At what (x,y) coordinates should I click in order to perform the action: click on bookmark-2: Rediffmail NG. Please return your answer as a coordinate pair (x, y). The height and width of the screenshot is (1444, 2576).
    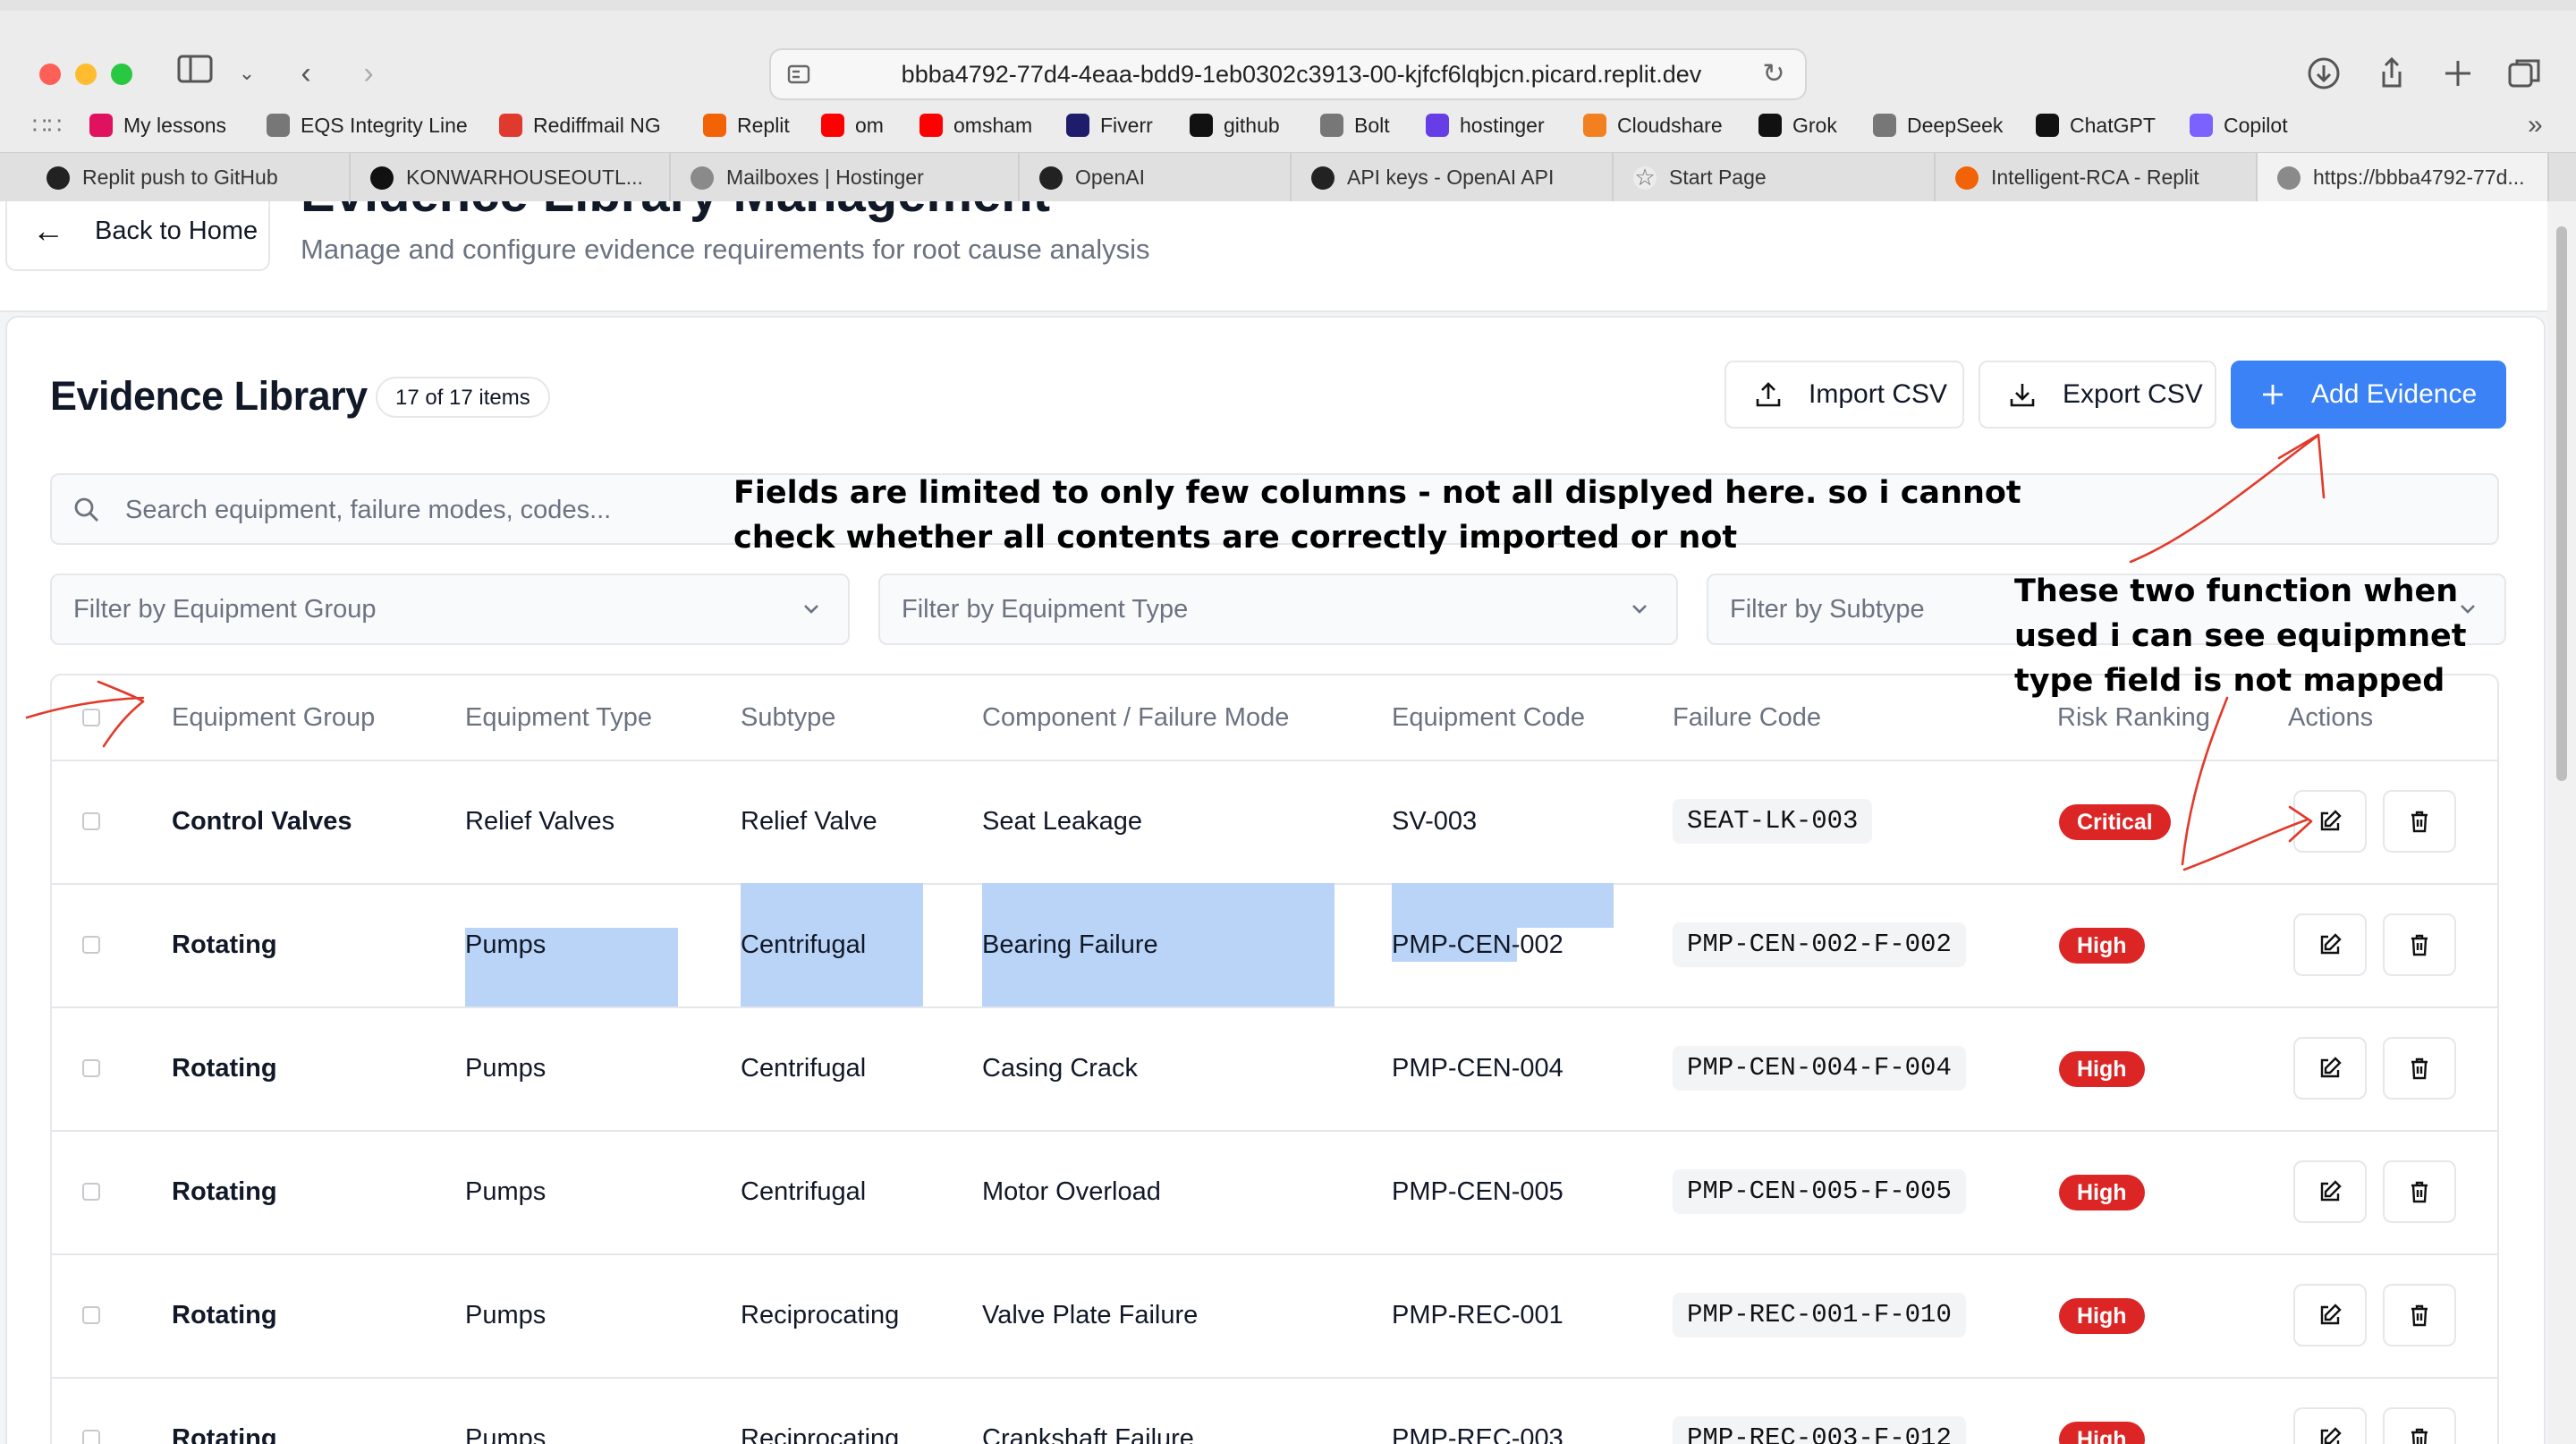
    Looking at the image, I should click on (580, 125).